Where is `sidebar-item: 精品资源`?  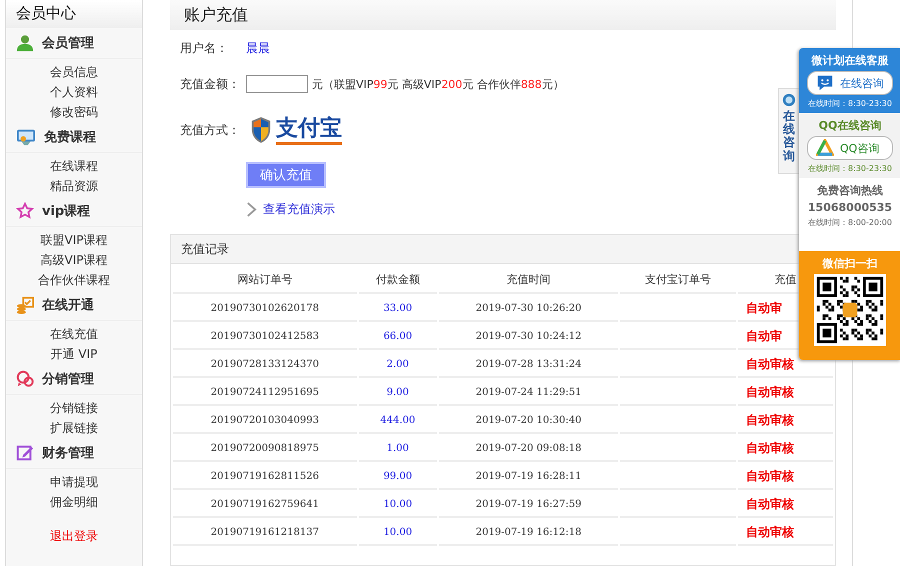
sidebar-item: 精品资源 is located at coordinates (74, 186).